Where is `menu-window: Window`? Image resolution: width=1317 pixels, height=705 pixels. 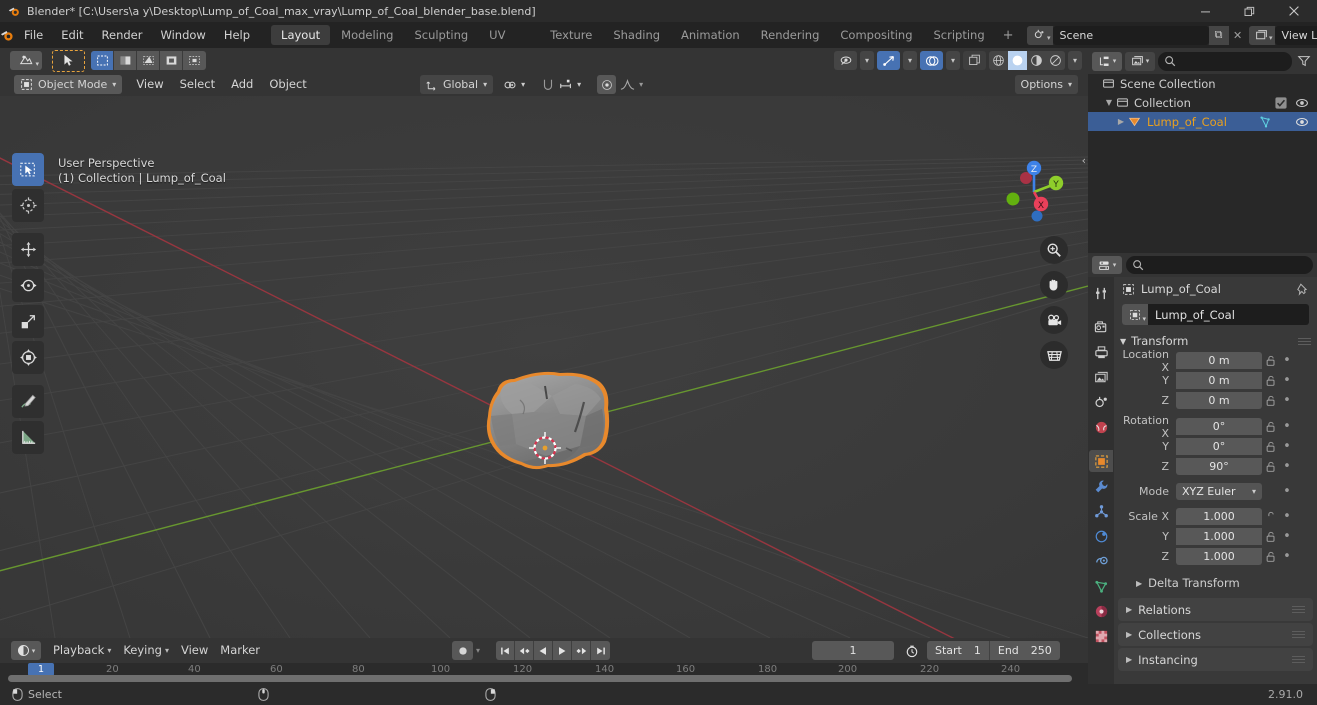 menu-window: Window is located at coordinates (182, 35).